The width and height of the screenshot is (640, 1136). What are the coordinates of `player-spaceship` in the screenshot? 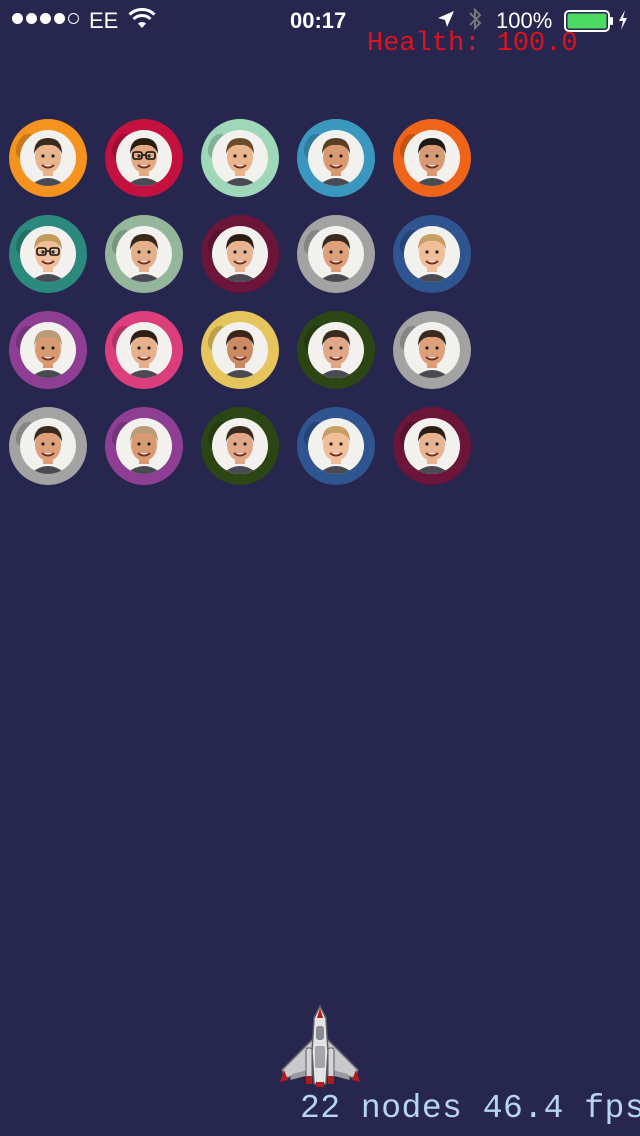 It's located at (320, 1046).